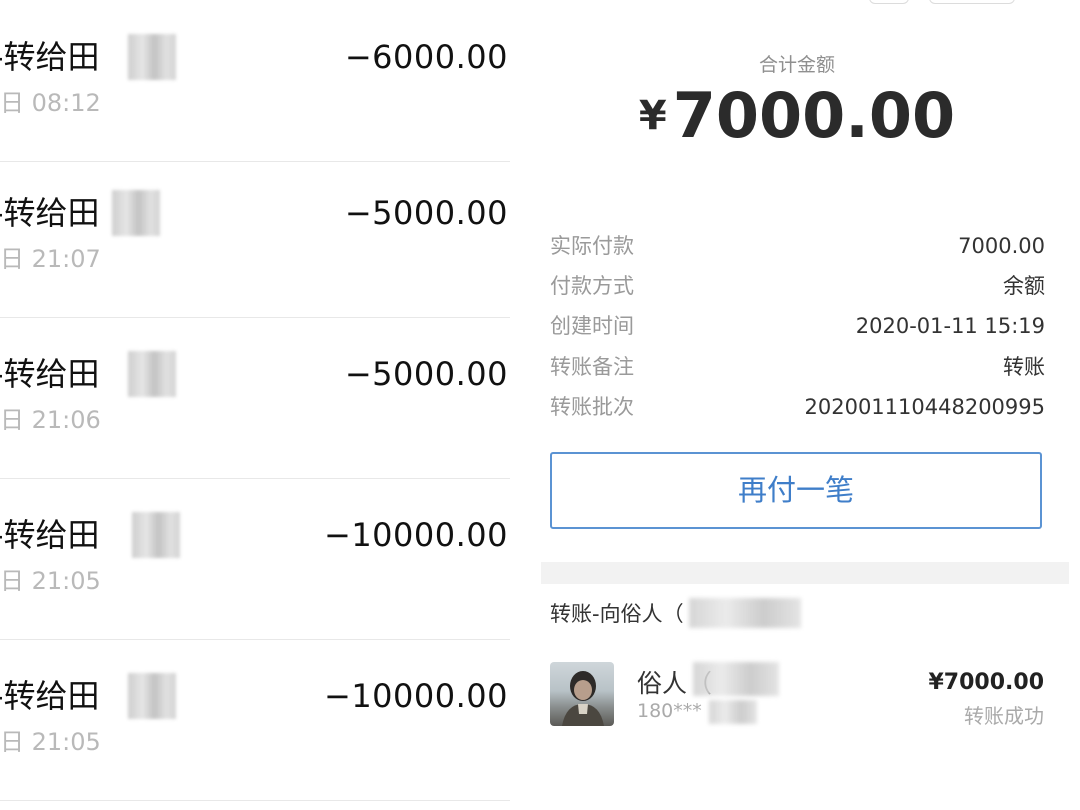 The width and height of the screenshot is (1080, 810). I want to click on recipient-section-title: 转账-向俗人（, so click(617, 614).